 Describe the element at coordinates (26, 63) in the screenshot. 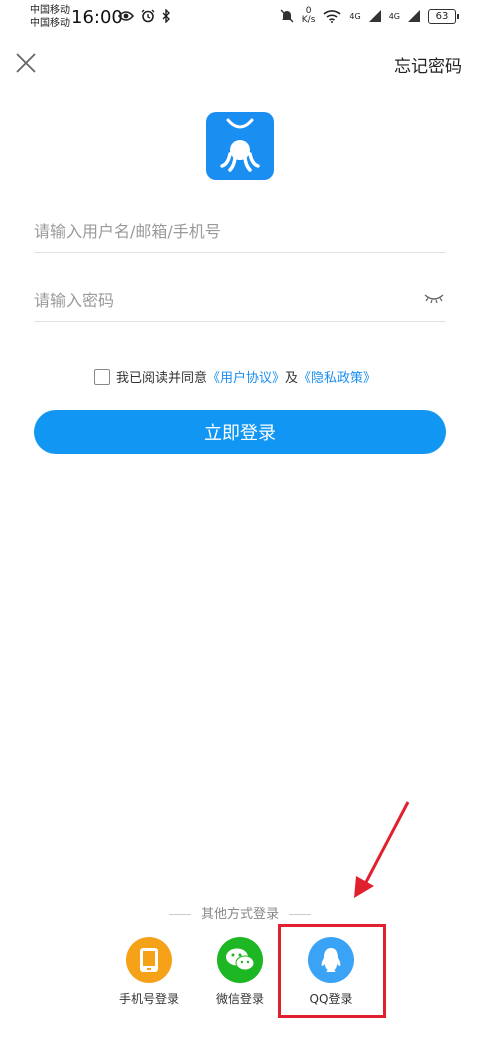

I see `close-icon` at that location.